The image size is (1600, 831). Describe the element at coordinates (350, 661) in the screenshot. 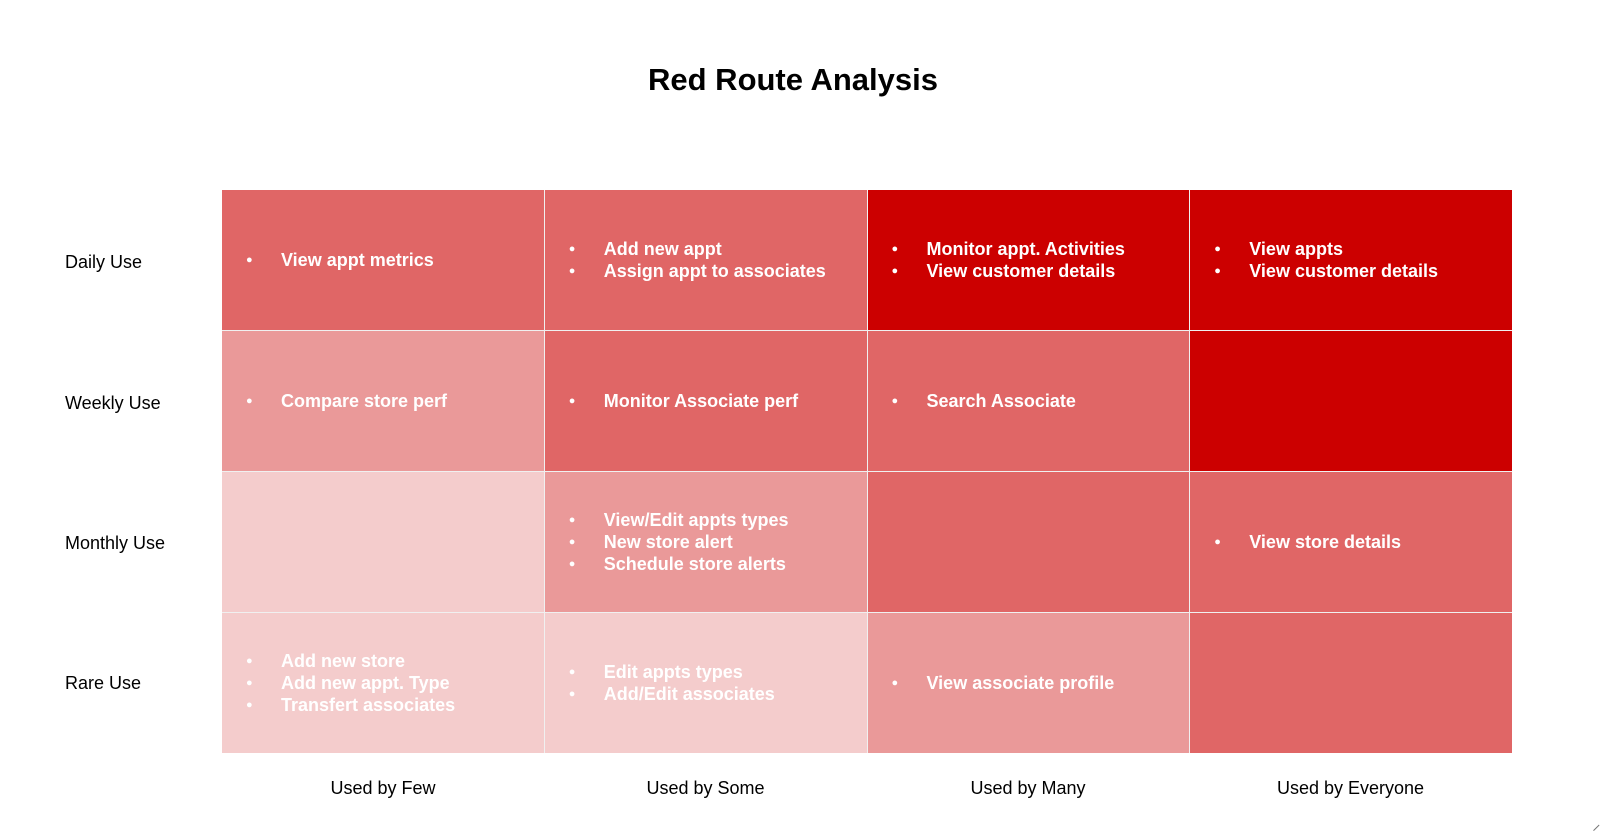

I see `task-item: Add new store` at that location.